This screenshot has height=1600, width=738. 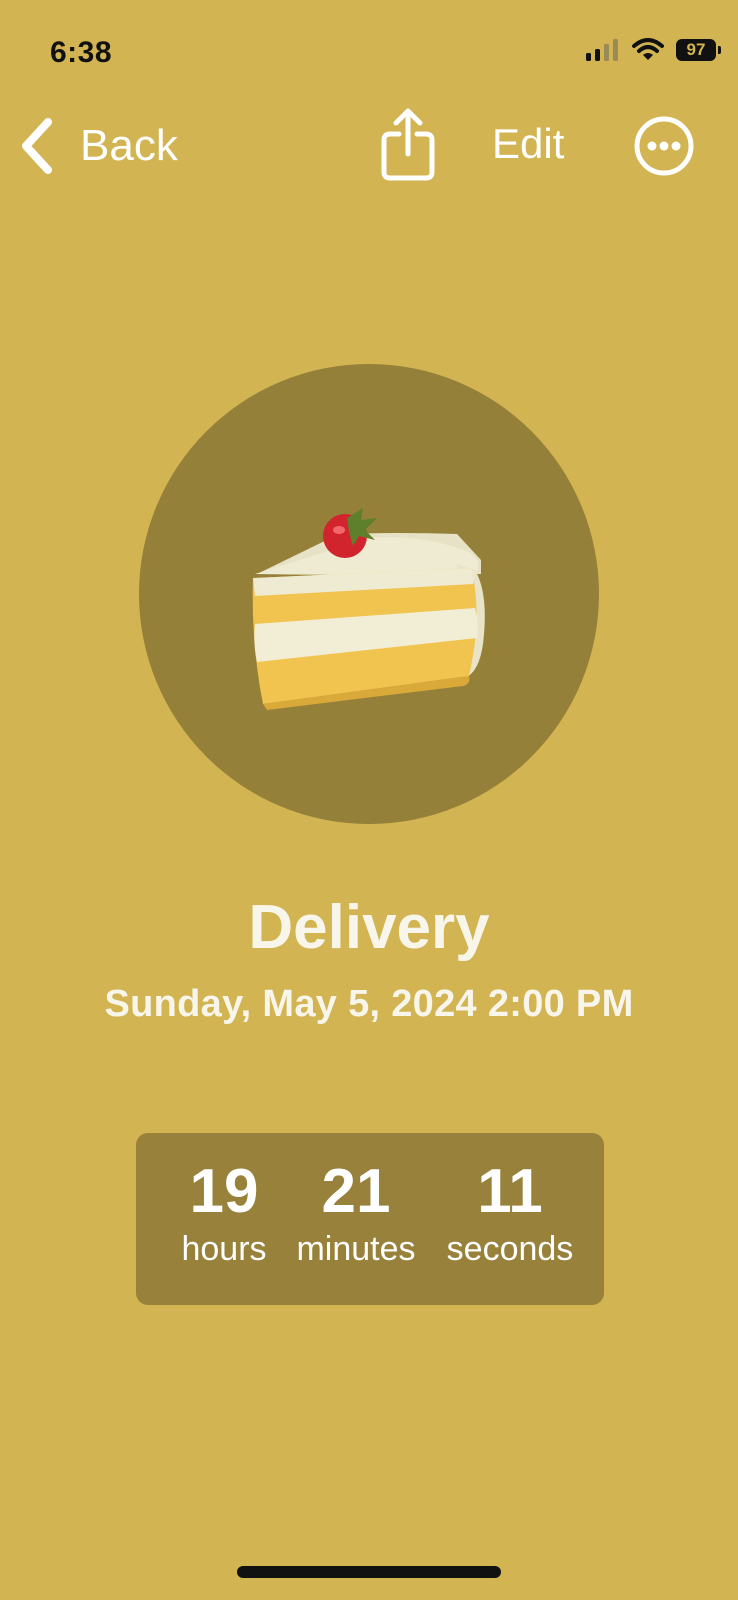 I want to click on countdown-minutes-label: minutes, so click(x=356, y=1249).